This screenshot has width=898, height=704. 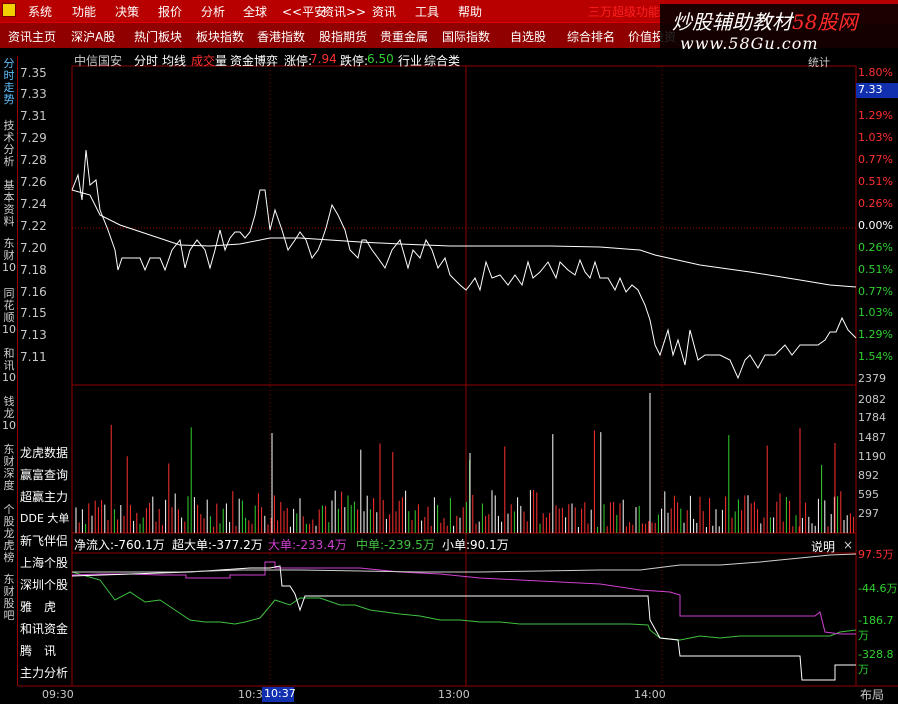 What do you see at coordinates (9, 366) in the screenshot?
I see `vtab-hexun10: 和讯10` at bounding box center [9, 366].